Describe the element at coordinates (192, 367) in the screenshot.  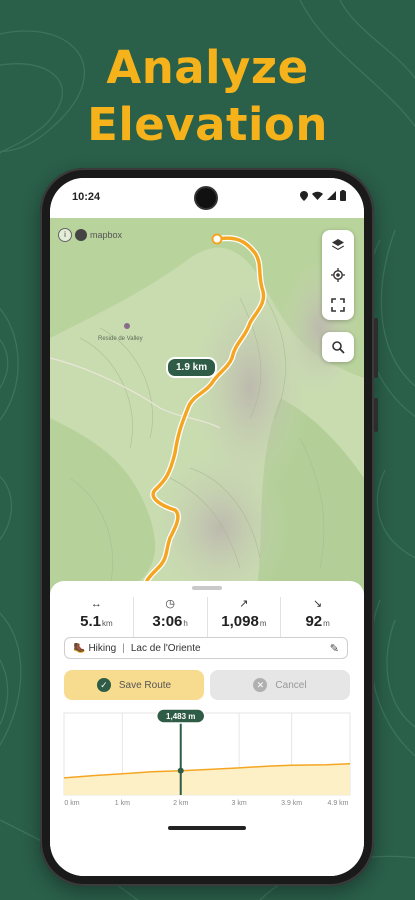
I see `distance-chip: 1.9 km` at that location.